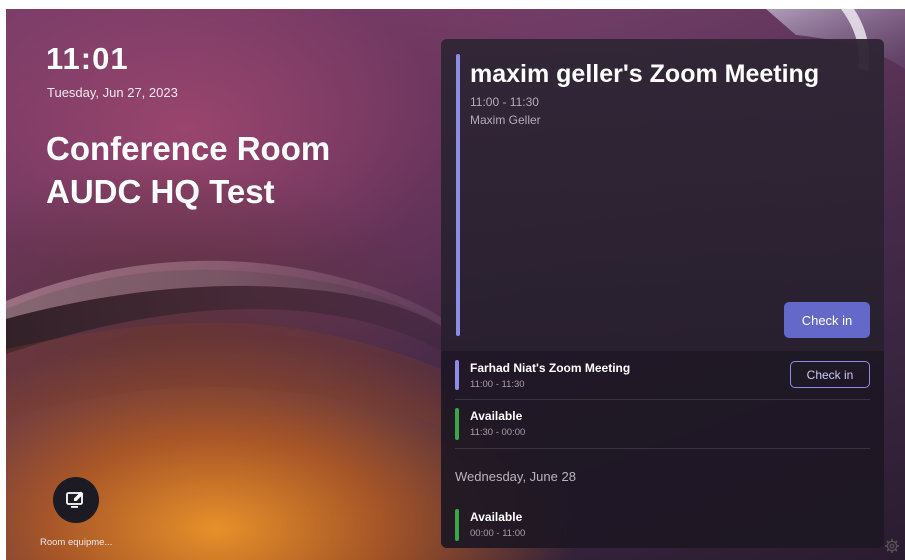  What do you see at coordinates (662, 524) in the screenshot?
I see `agenda-item-available: Available 00:00 - 11:00` at bounding box center [662, 524].